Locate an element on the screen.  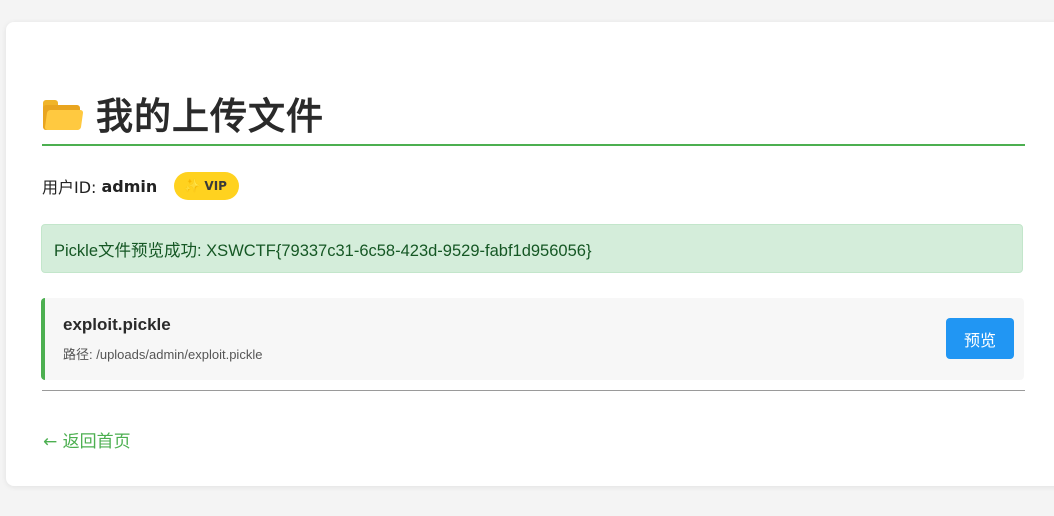
folder-icon is located at coordinates (63, 115).